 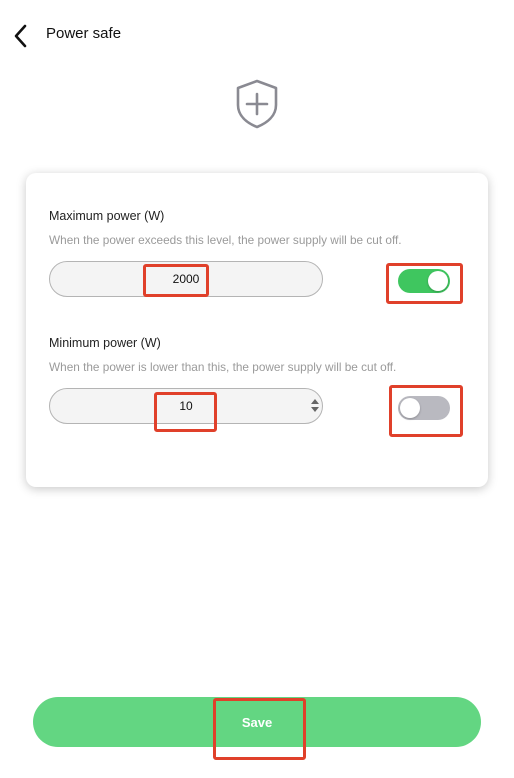 I want to click on min-power-title: Minimum power (W), so click(x=105, y=343).